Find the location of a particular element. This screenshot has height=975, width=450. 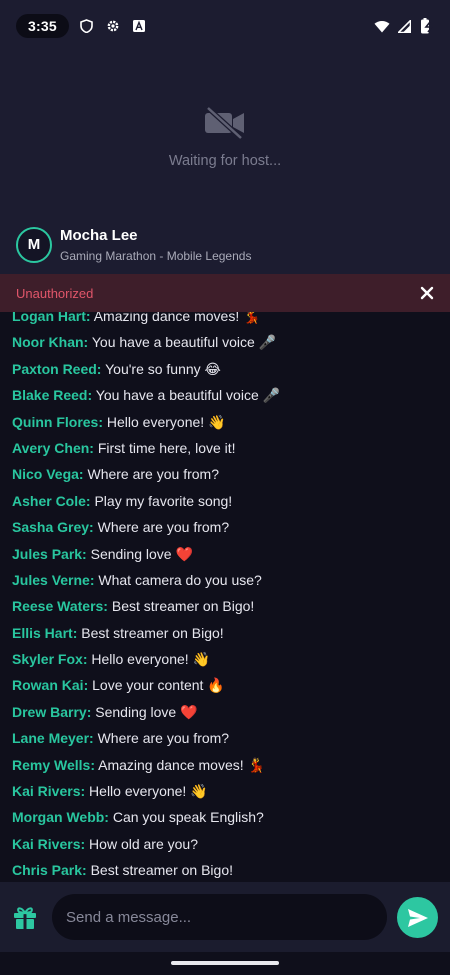

host-name: Mocha Lee is located at coordinates (99, 235).